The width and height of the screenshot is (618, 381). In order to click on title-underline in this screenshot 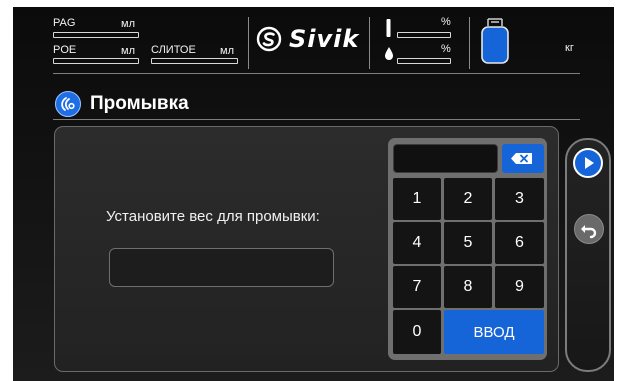, I will do `click(316, 119)`.